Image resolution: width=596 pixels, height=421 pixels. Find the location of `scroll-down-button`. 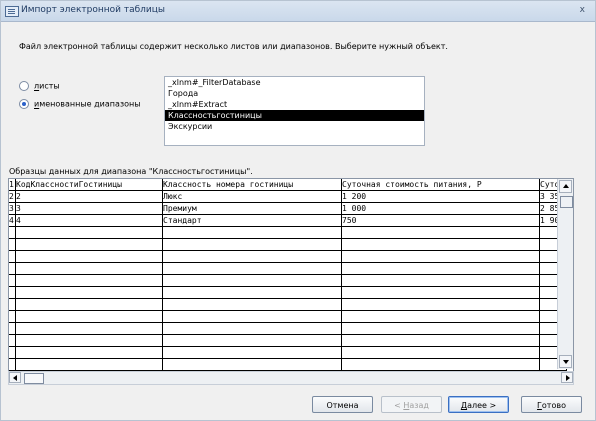

scroll-down-button is located at coordinates (565, 361).